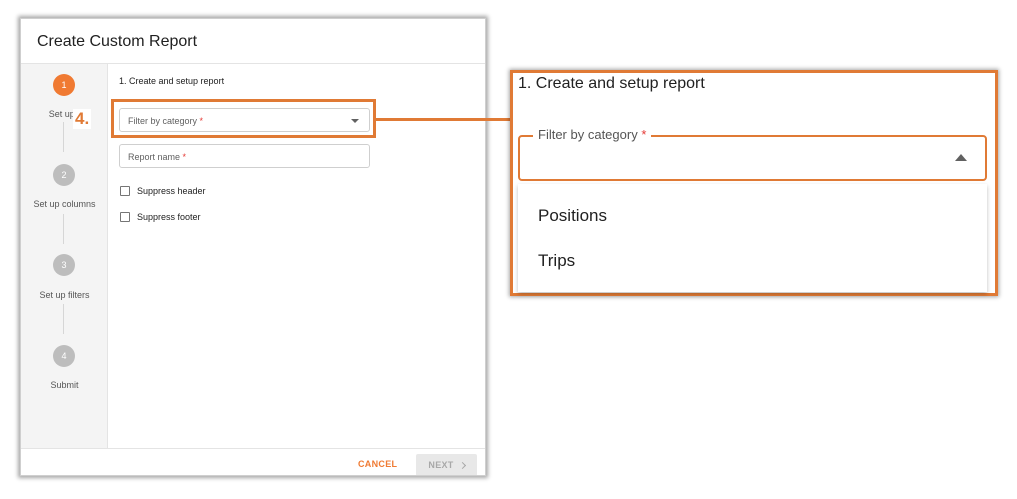 Image resolution: width=1017 pixels, height=499 pixels. I want to click on next-button-label: NEXT, so click(441, 465).